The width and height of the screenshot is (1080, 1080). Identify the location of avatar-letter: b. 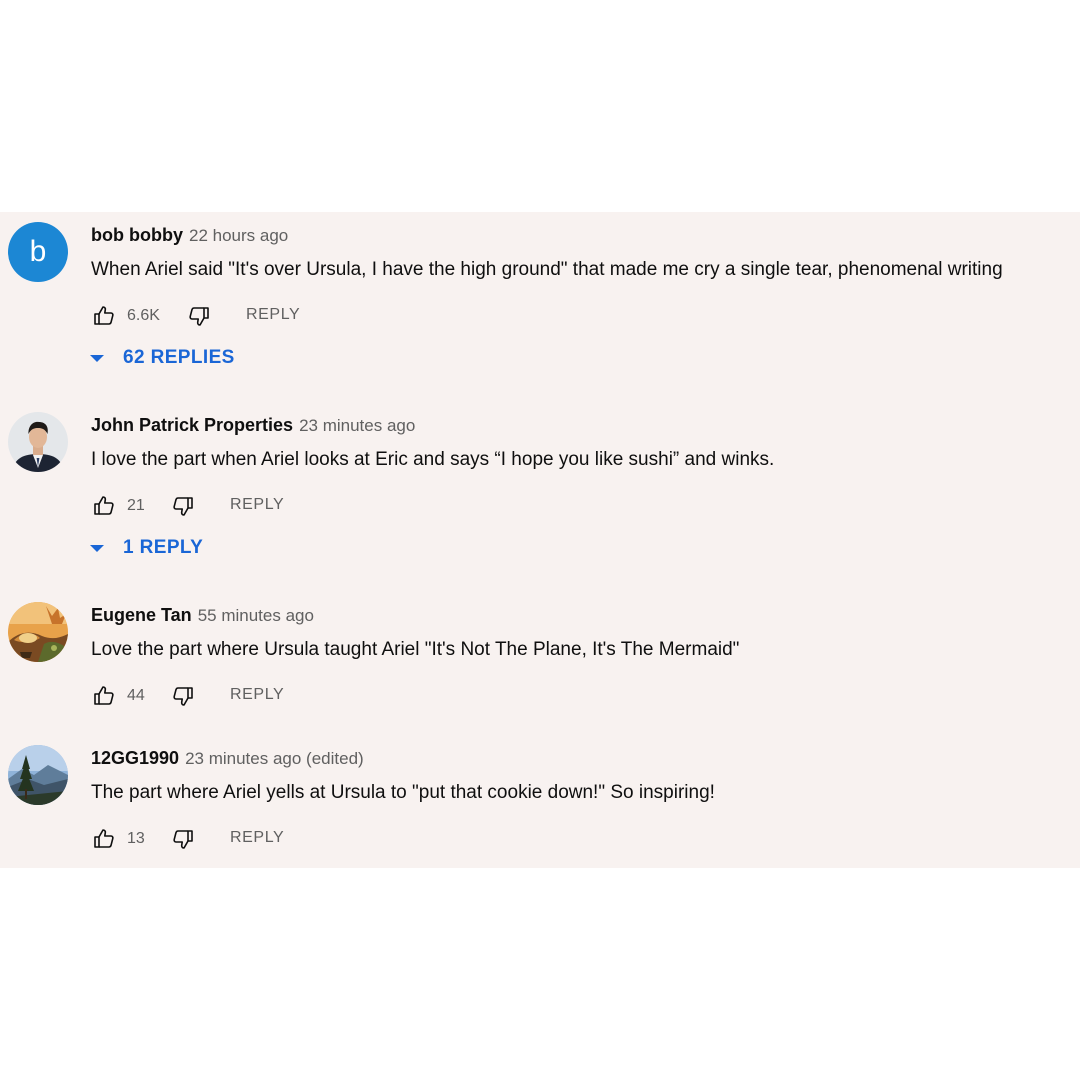
(38, 251).